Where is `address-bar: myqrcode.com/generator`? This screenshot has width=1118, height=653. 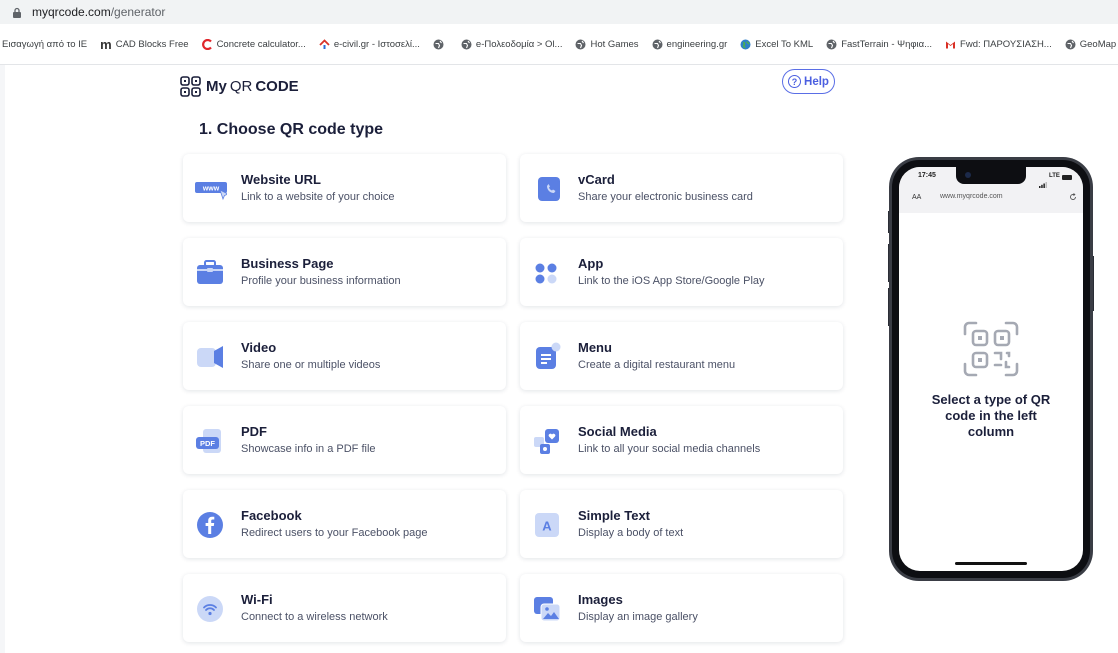
address-bar: myqrcode.com/generator is located at coordinates (559, 12).